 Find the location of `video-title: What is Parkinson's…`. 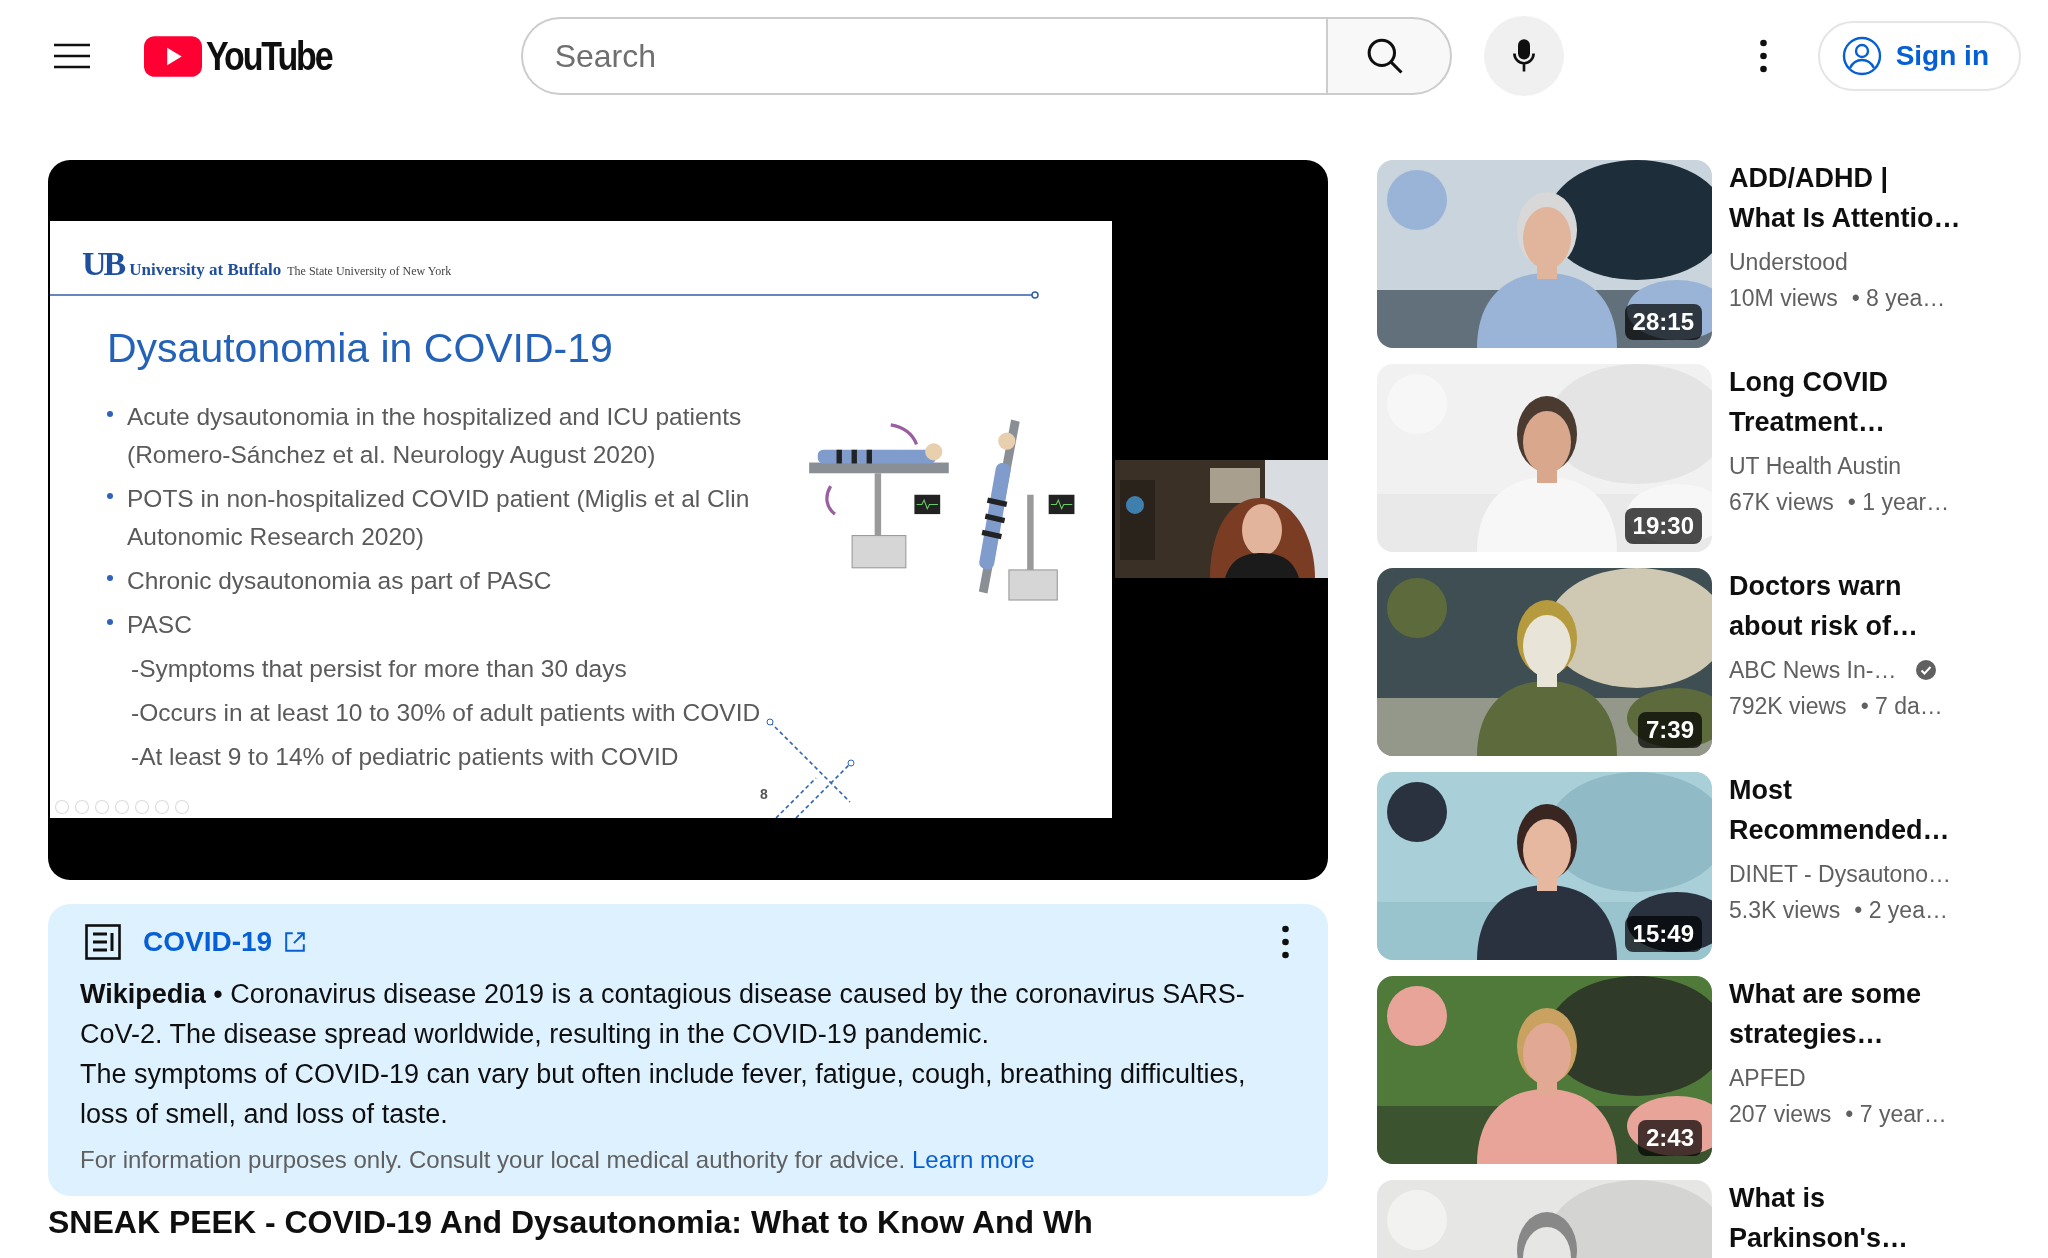

video-title: What is Parkinson's… is located at coordinates (1818, 1218).